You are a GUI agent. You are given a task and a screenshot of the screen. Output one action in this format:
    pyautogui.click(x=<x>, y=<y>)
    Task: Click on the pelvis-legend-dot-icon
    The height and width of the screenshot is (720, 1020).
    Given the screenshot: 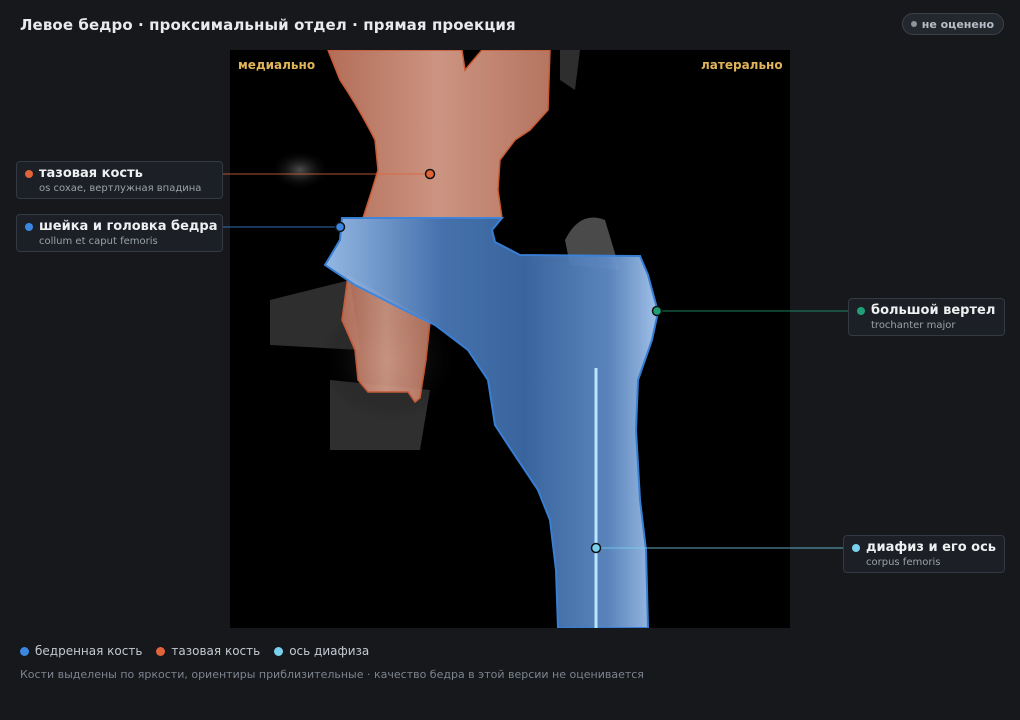 What is the action you would take?
    pyautogui.click(x=161, y=651)
    